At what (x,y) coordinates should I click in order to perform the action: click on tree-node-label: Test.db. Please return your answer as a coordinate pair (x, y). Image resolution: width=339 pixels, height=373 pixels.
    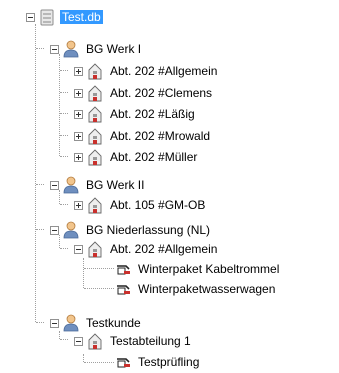
    Looking at the image, I should click on (81, 17).